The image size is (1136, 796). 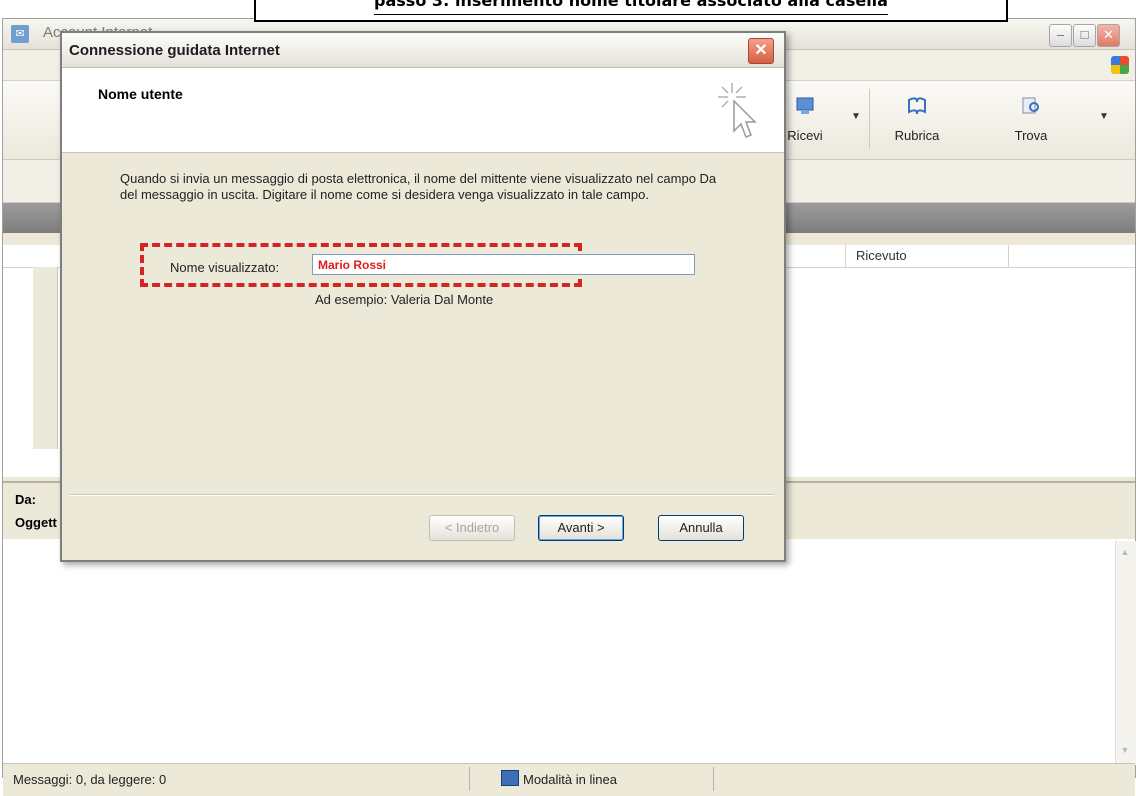 What do you see at coordinates (805, 105) in the screenshot?
I see `send-receive-icon` at bounding box center [805, 105].